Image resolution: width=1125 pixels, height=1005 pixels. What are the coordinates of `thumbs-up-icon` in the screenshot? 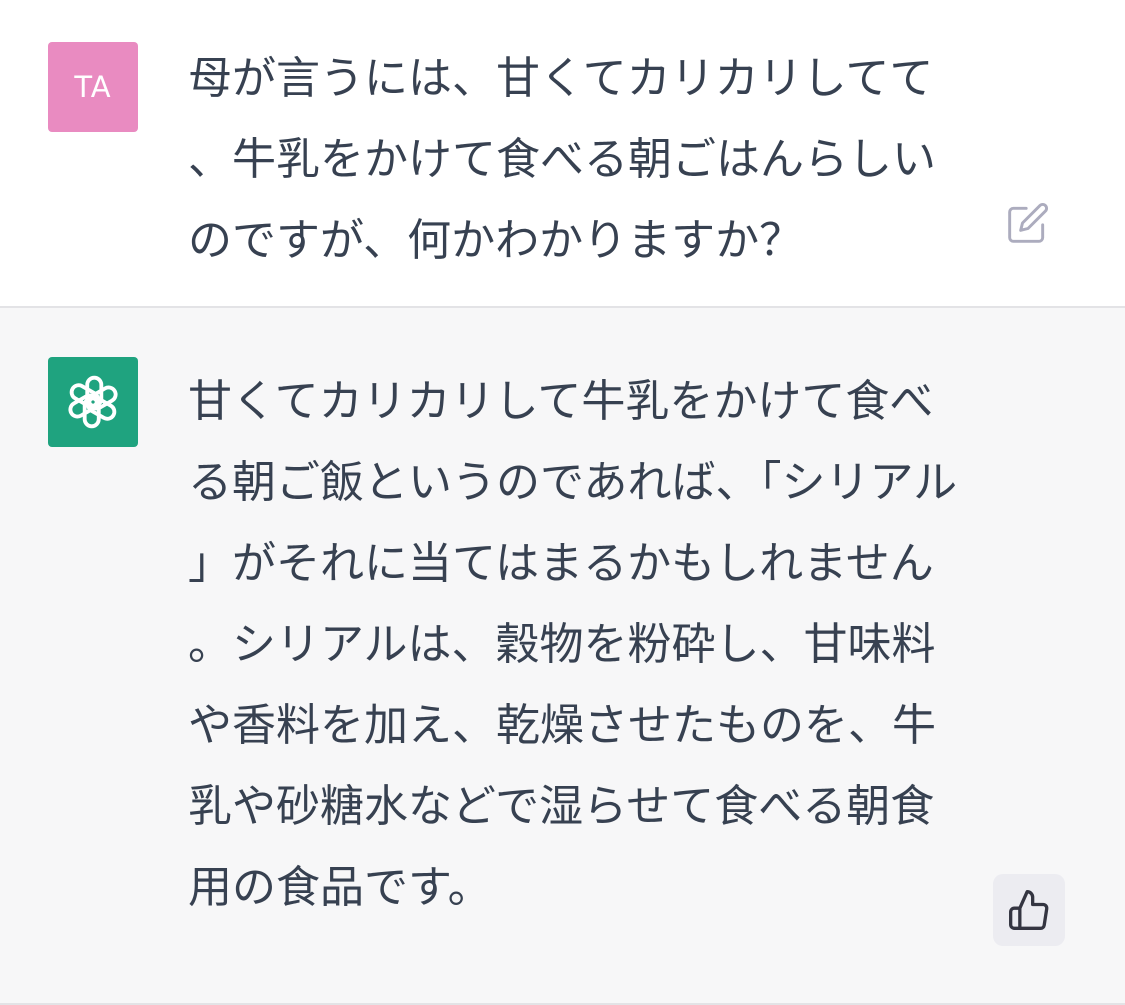 It's located at (1029, 910).